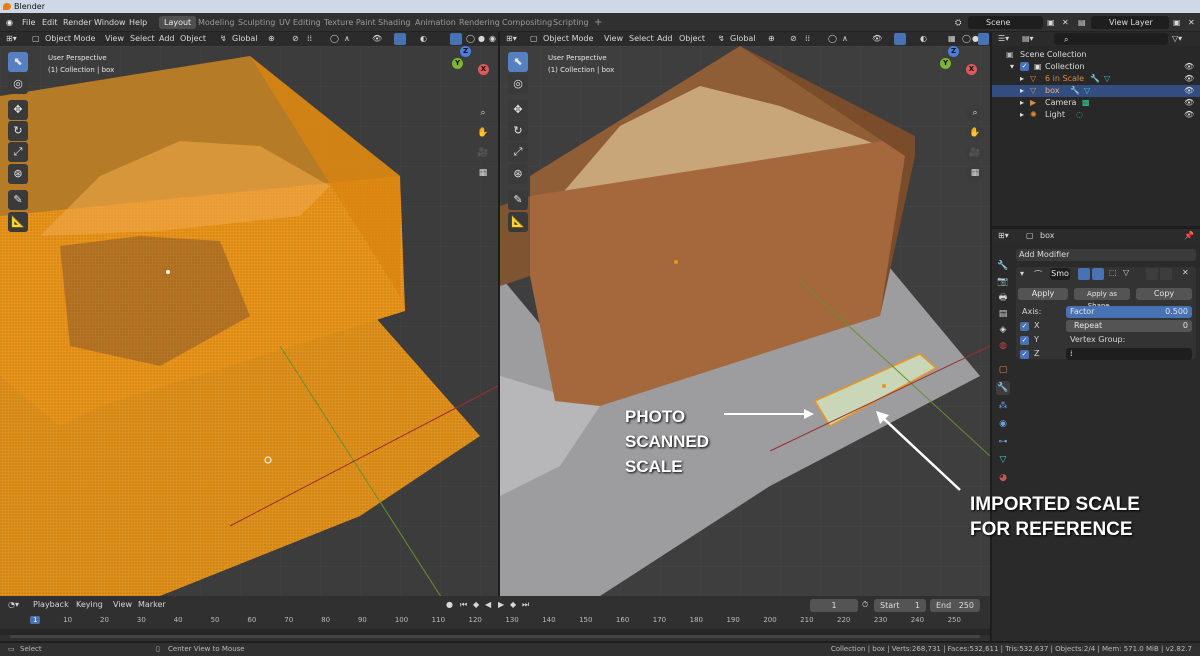  Describe the element at coordinates (77, 22) in the screenshot. I see `menu-render: Render` at that location.